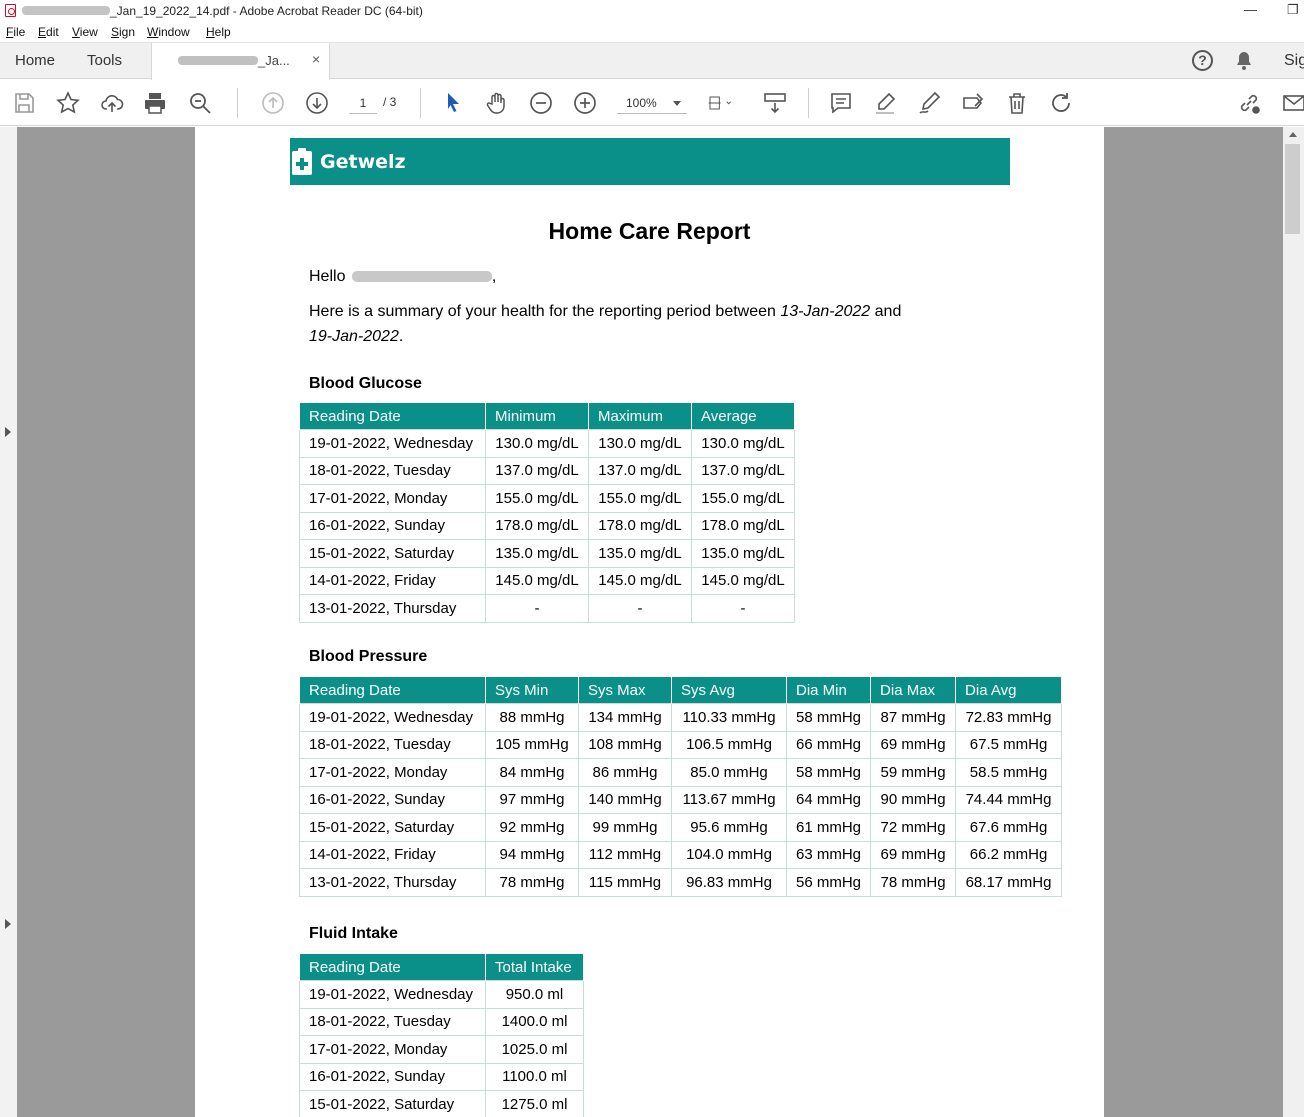 The height and width of the screenshot is (1117, 1304). Describe the element at coordinates (353, 933) in the screenshot. I see `fluid-intake-heading: Fluid Intake` at that location.